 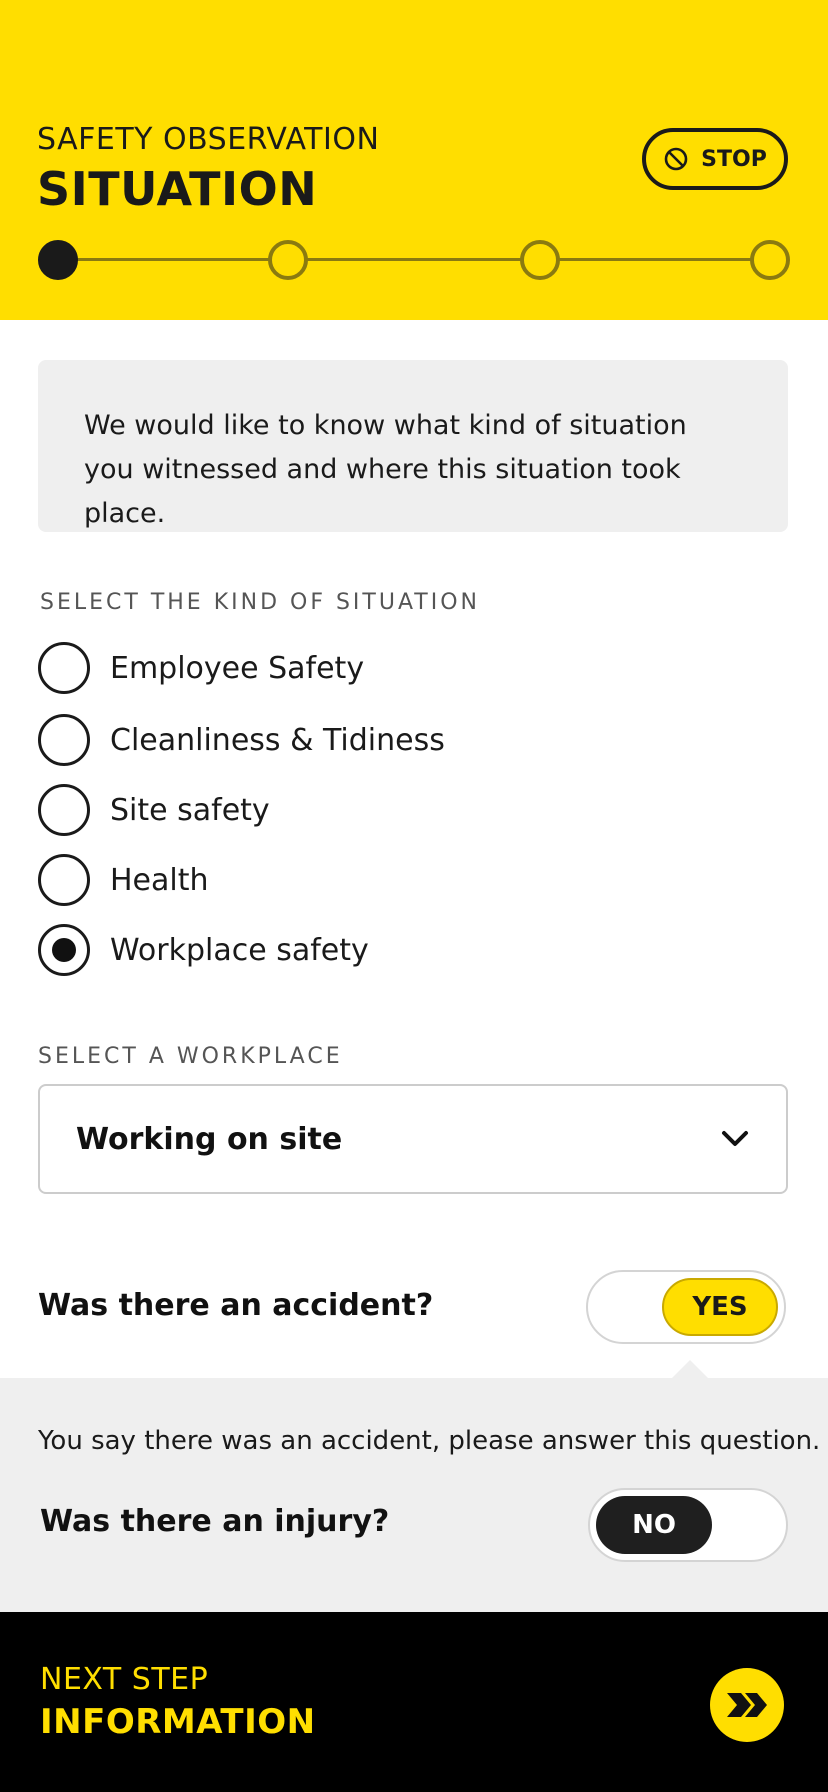 What do you see at coordinates (654, 1525) in the screenshot?
I see `injury-toggle-knob: NO` at bounding box center [654, 1525].